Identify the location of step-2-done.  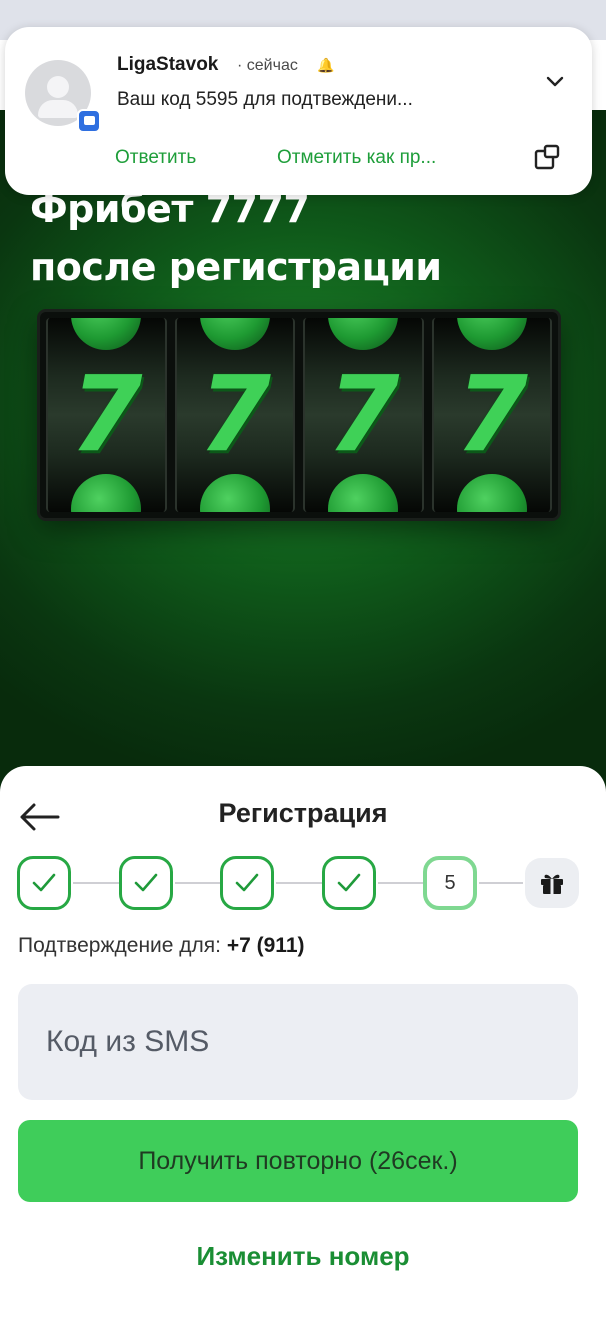
(146, 883).